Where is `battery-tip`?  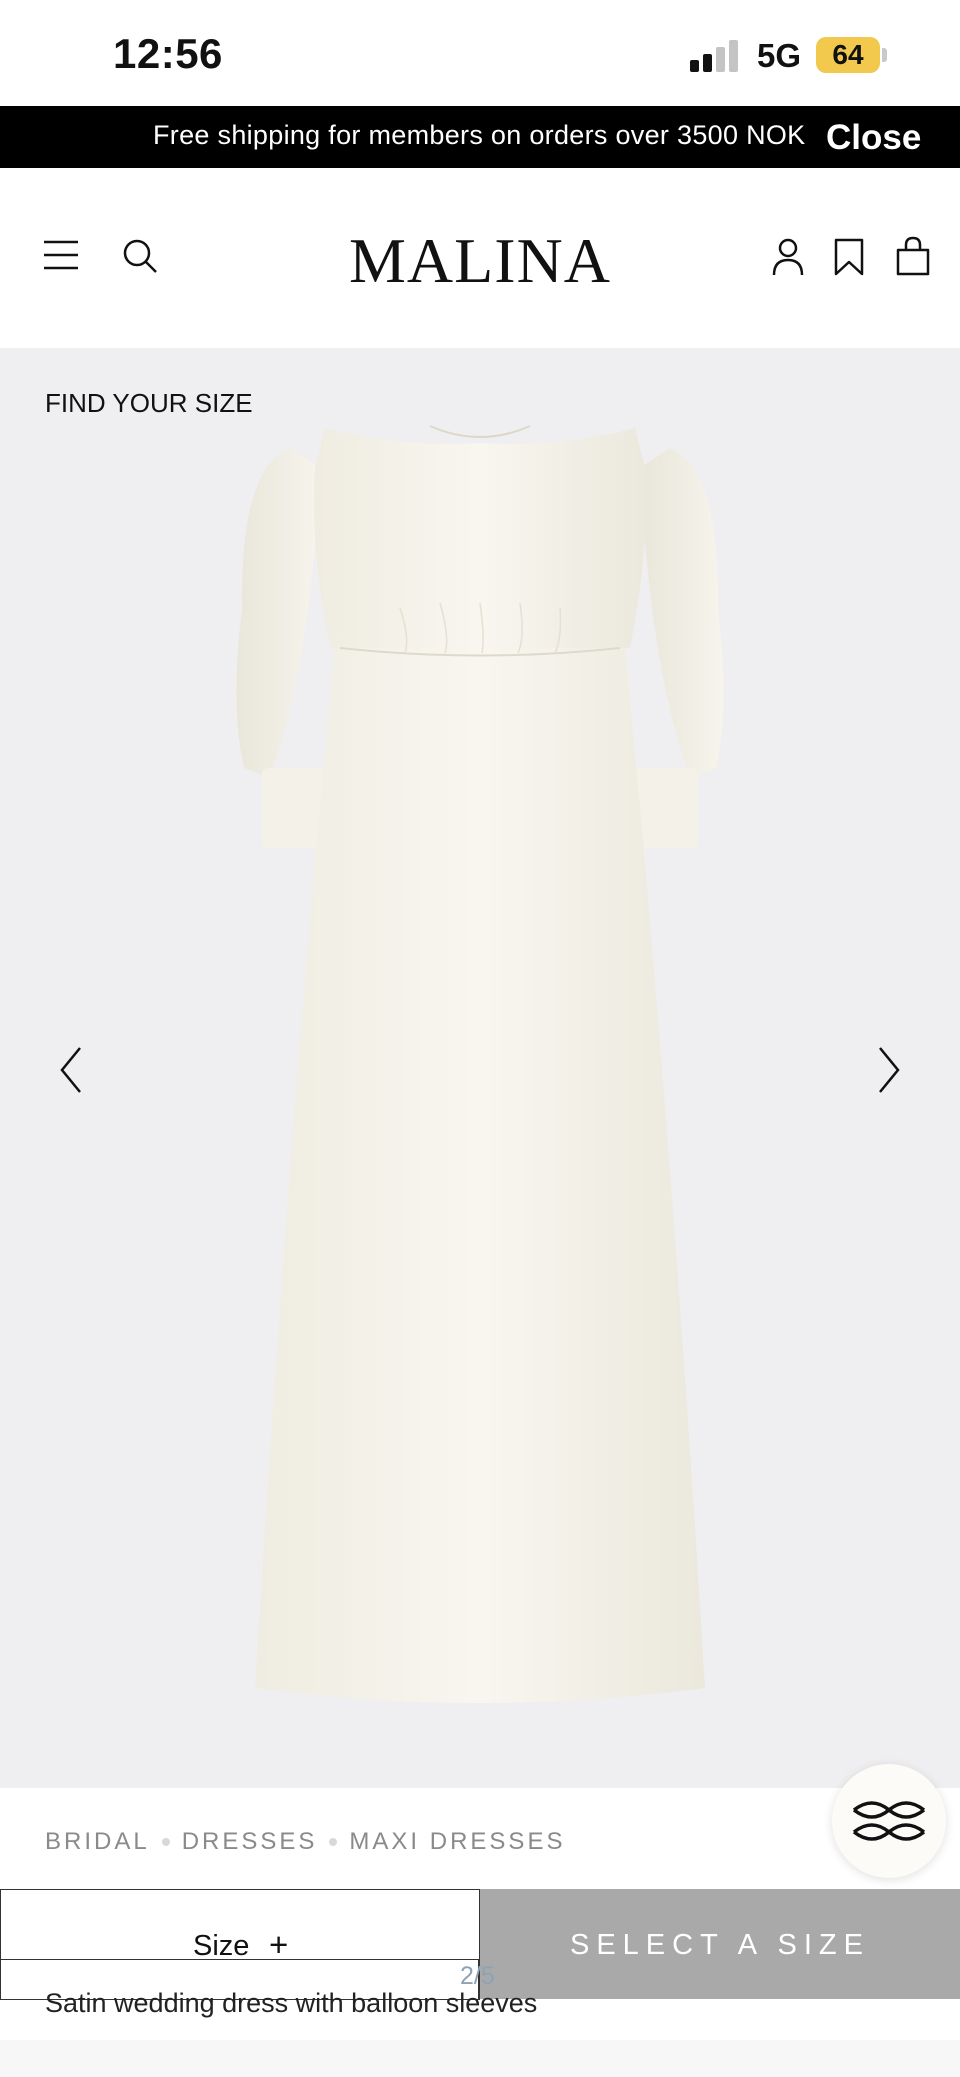
battery-tip is located at coordinates (884, 55).